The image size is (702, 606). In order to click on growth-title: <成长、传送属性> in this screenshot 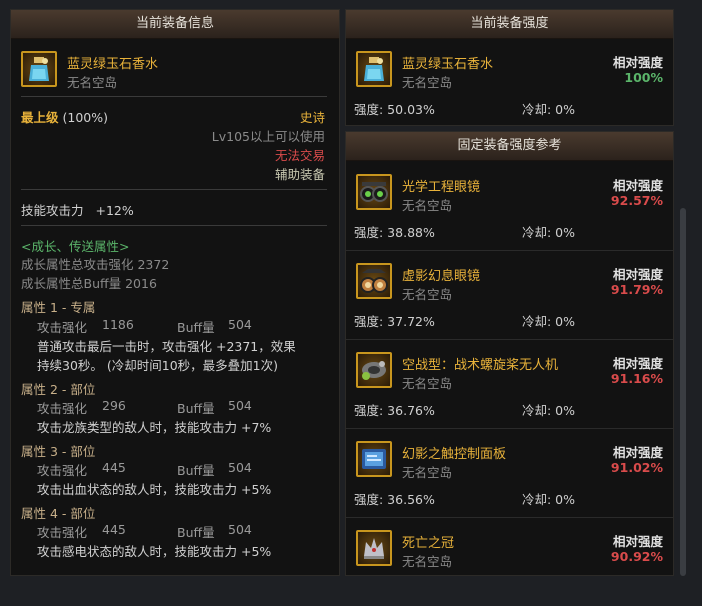, I will do `click(75, 246)`.